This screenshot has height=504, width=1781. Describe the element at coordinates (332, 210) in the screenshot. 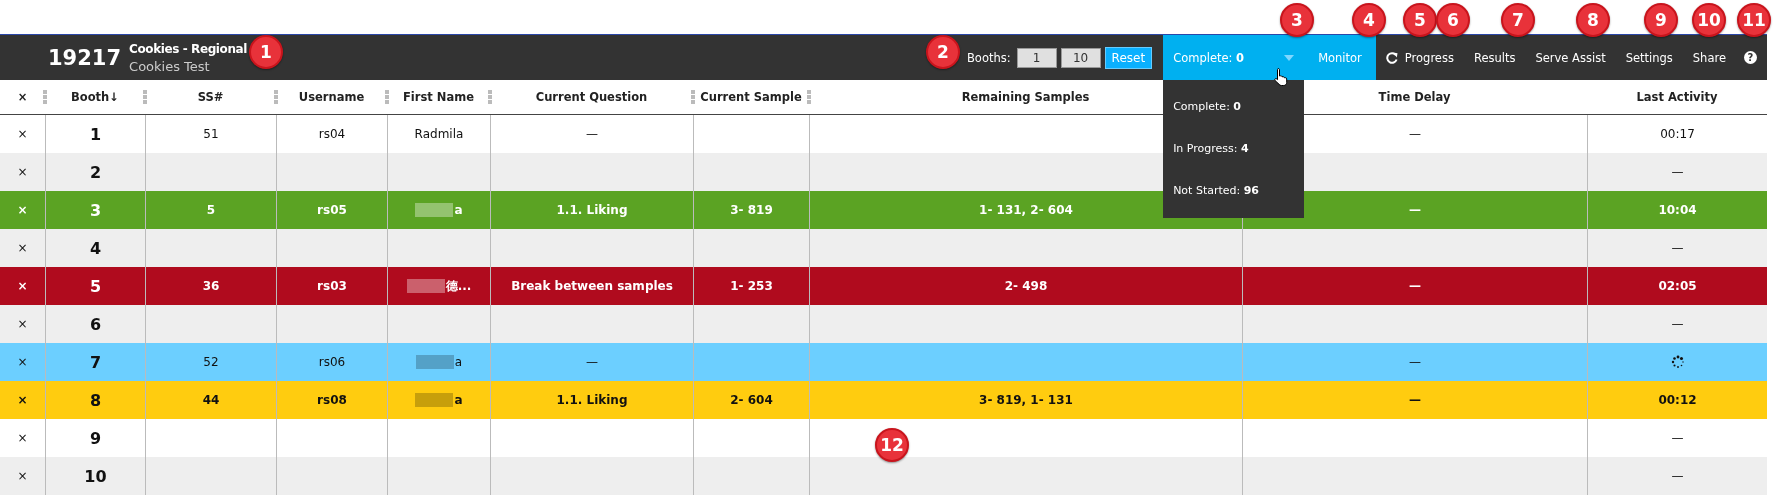

I see `table-cell: rs05` at that location.